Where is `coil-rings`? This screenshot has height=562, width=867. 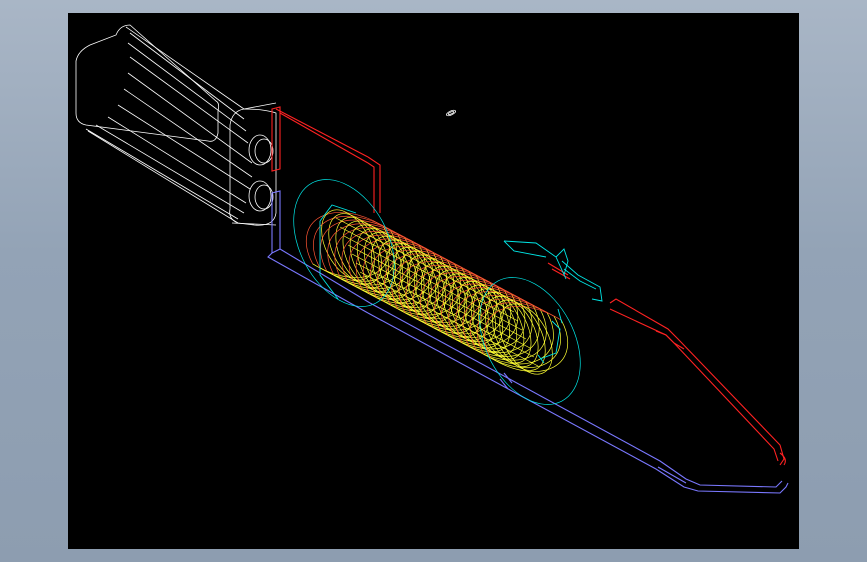
coil-rings is located at coordinates (437, 292).